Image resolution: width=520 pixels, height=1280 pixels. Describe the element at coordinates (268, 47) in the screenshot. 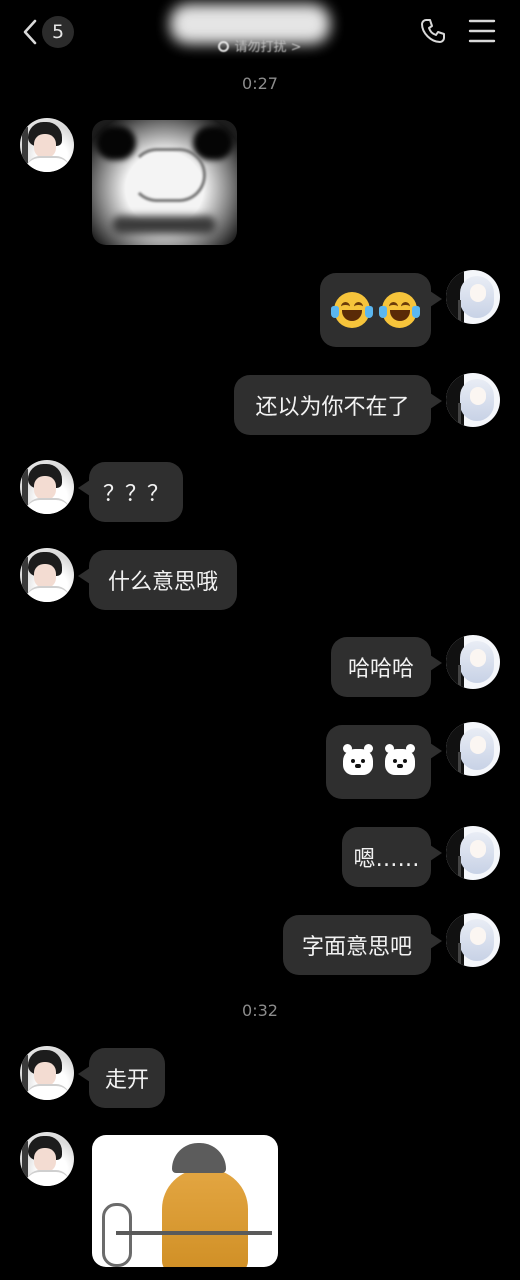

I see `dnd-label: 请勿打扰 >` at that location.